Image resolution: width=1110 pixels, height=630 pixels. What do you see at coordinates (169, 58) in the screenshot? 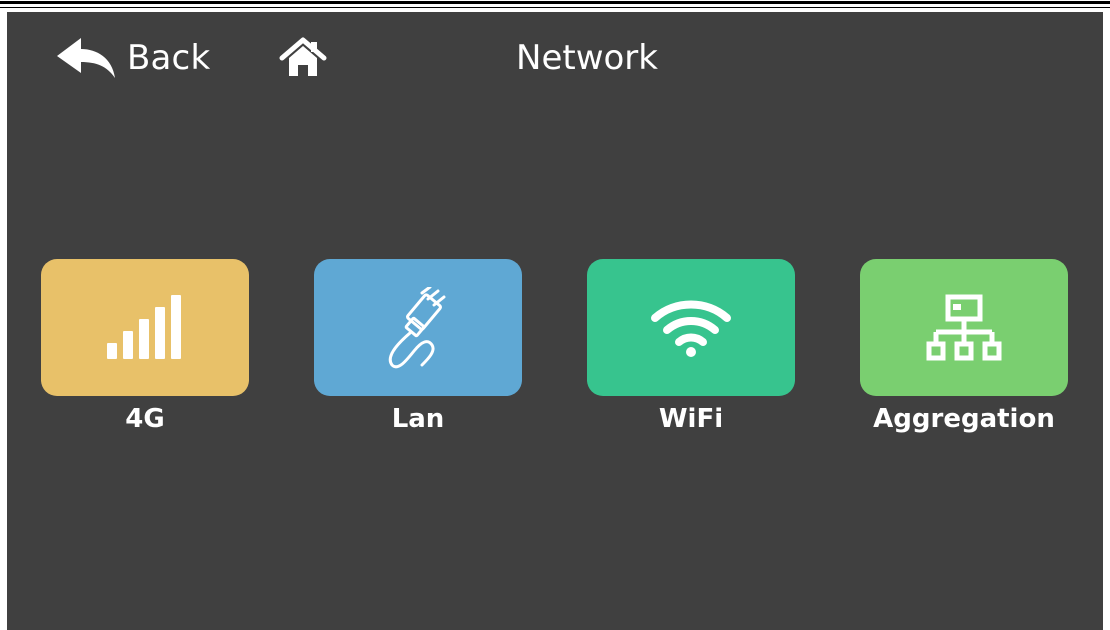
I see `back-label: Back` at bounding box center [169, 58].